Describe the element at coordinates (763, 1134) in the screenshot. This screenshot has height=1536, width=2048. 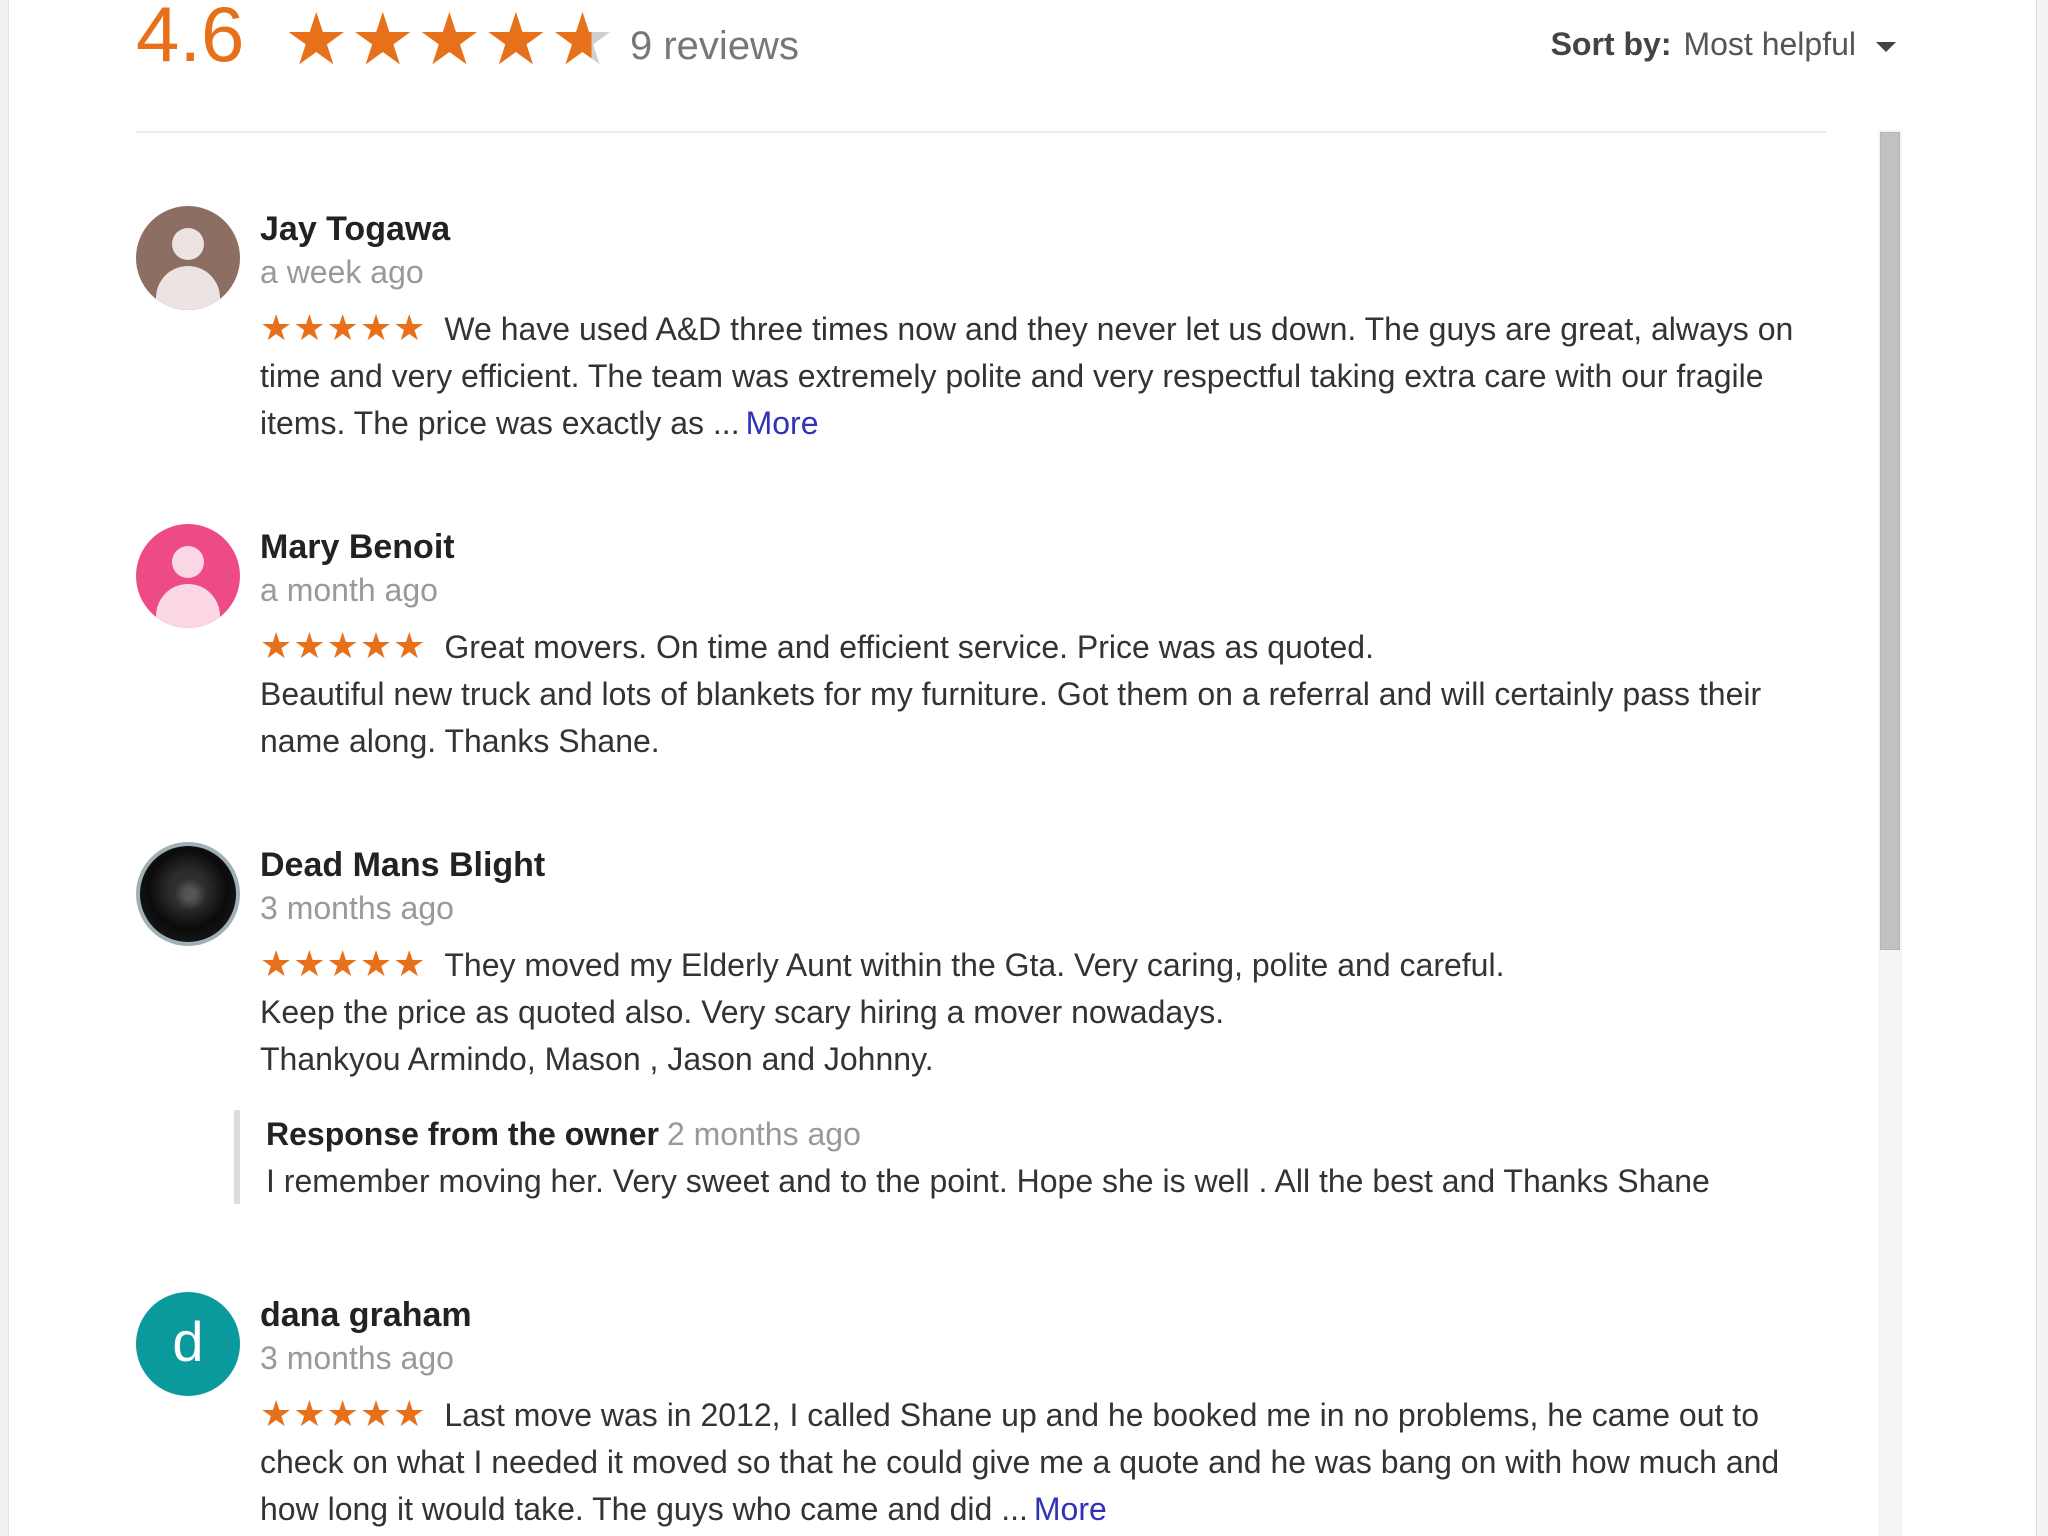
I see `owner-response-time: 2 months ago` at that location.